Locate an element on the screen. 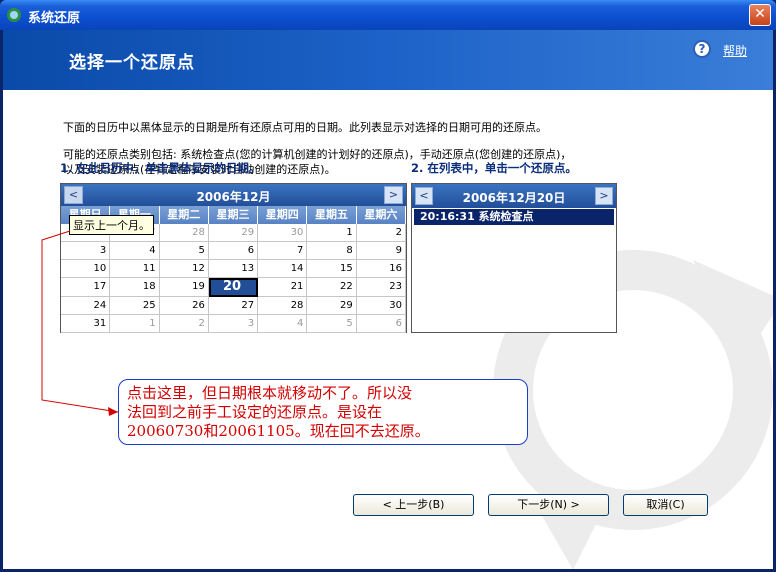  annotation-line-1: 点击这里，但日期根本就移动不了。所以没 is located at coordinates (270, 393).